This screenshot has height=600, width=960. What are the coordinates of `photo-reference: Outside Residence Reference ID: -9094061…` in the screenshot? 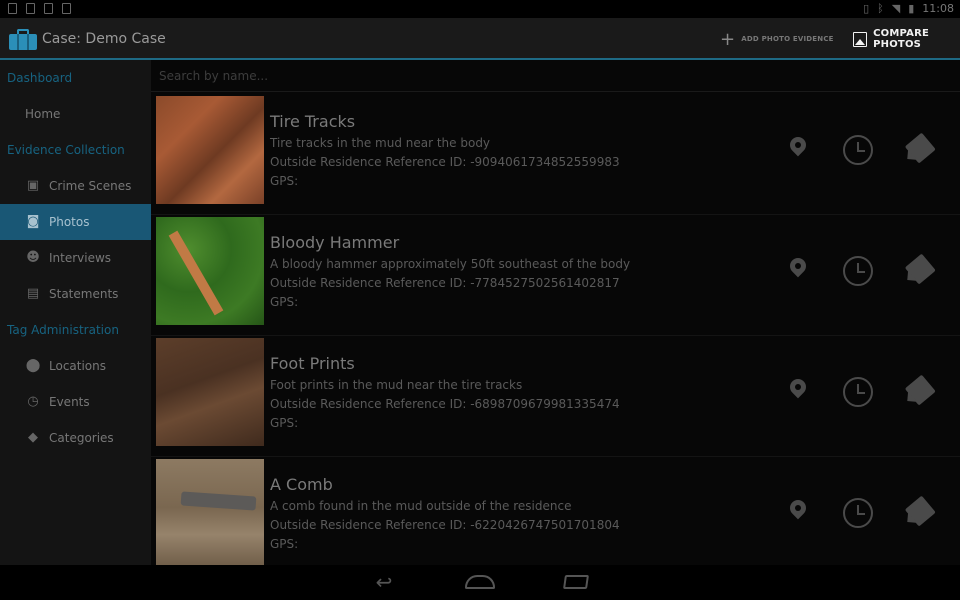 It's located at (445, 162).